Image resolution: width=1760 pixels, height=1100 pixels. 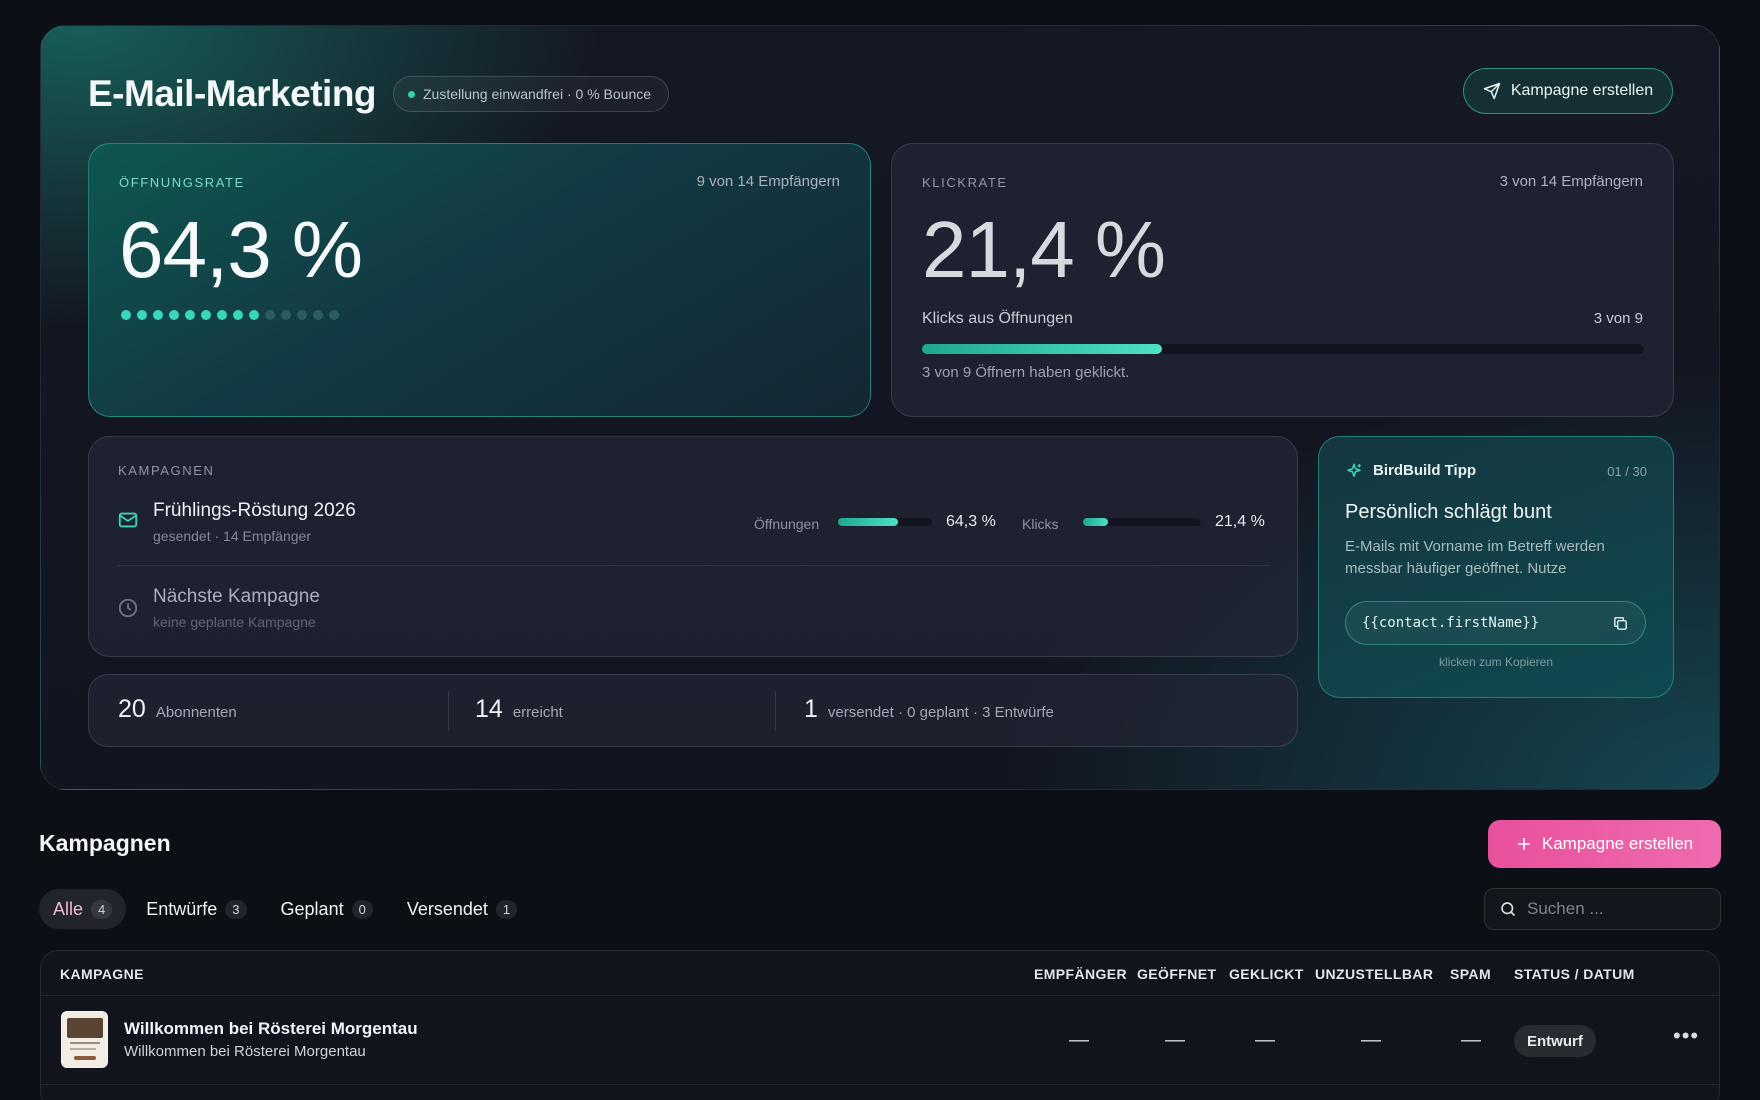 What do you see at coordinates (1496, 662) in the screenshot?
I see `copy-hint: klicken zum Kopieren` at bounding box center [1496, 662].